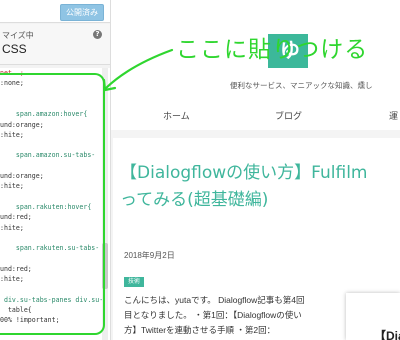 The image size is (400, 340). What do you see at coordinates (55, 11) in the screenshot?
I see `customizer-header: 公開済み` at bounding box center [55, 11].